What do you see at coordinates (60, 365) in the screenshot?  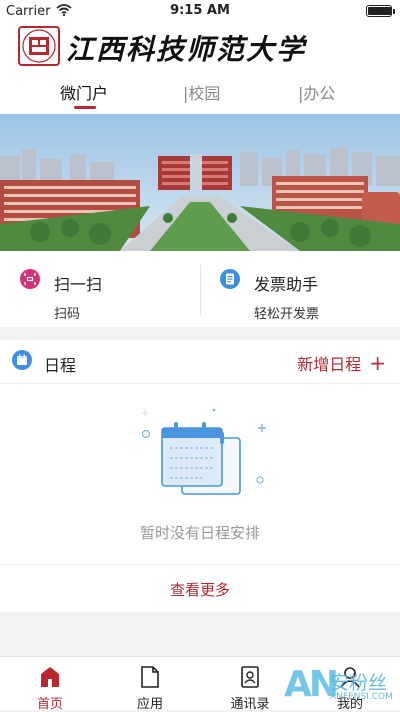 I see `schedule-title: 日程` at bounding box center [60, 365].